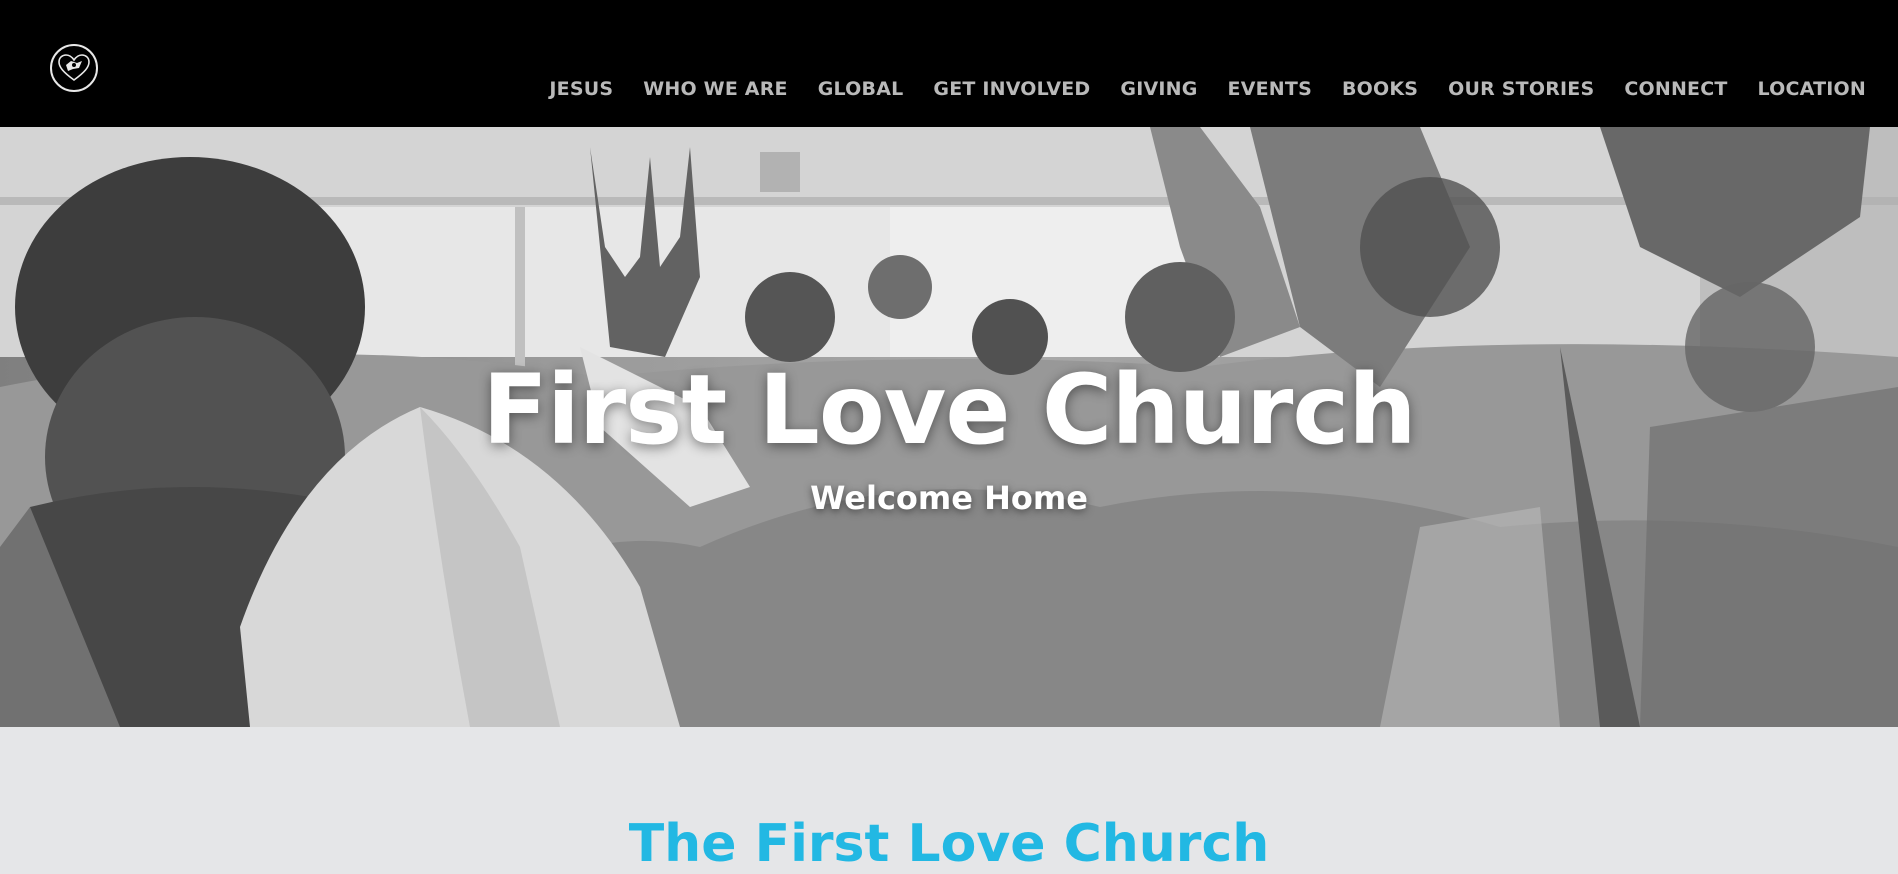  What do you see at coordinates (949, 844) in the screenshot?
I see `section-title: The First Love Church` at bounding box center [949, 844].